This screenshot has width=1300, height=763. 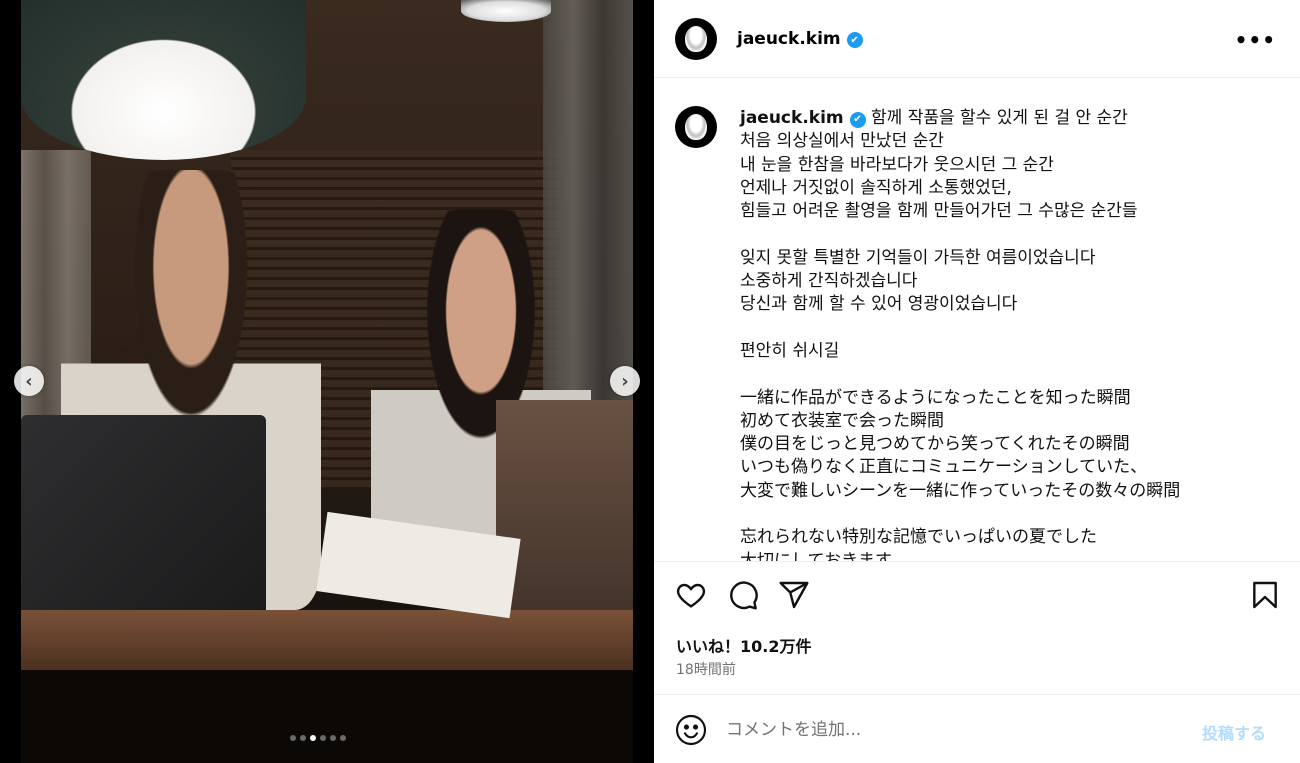 What do you see at coordinates (743, 595) in the screenshot?
I see `comment-icon` at bounding box center [743, 595].